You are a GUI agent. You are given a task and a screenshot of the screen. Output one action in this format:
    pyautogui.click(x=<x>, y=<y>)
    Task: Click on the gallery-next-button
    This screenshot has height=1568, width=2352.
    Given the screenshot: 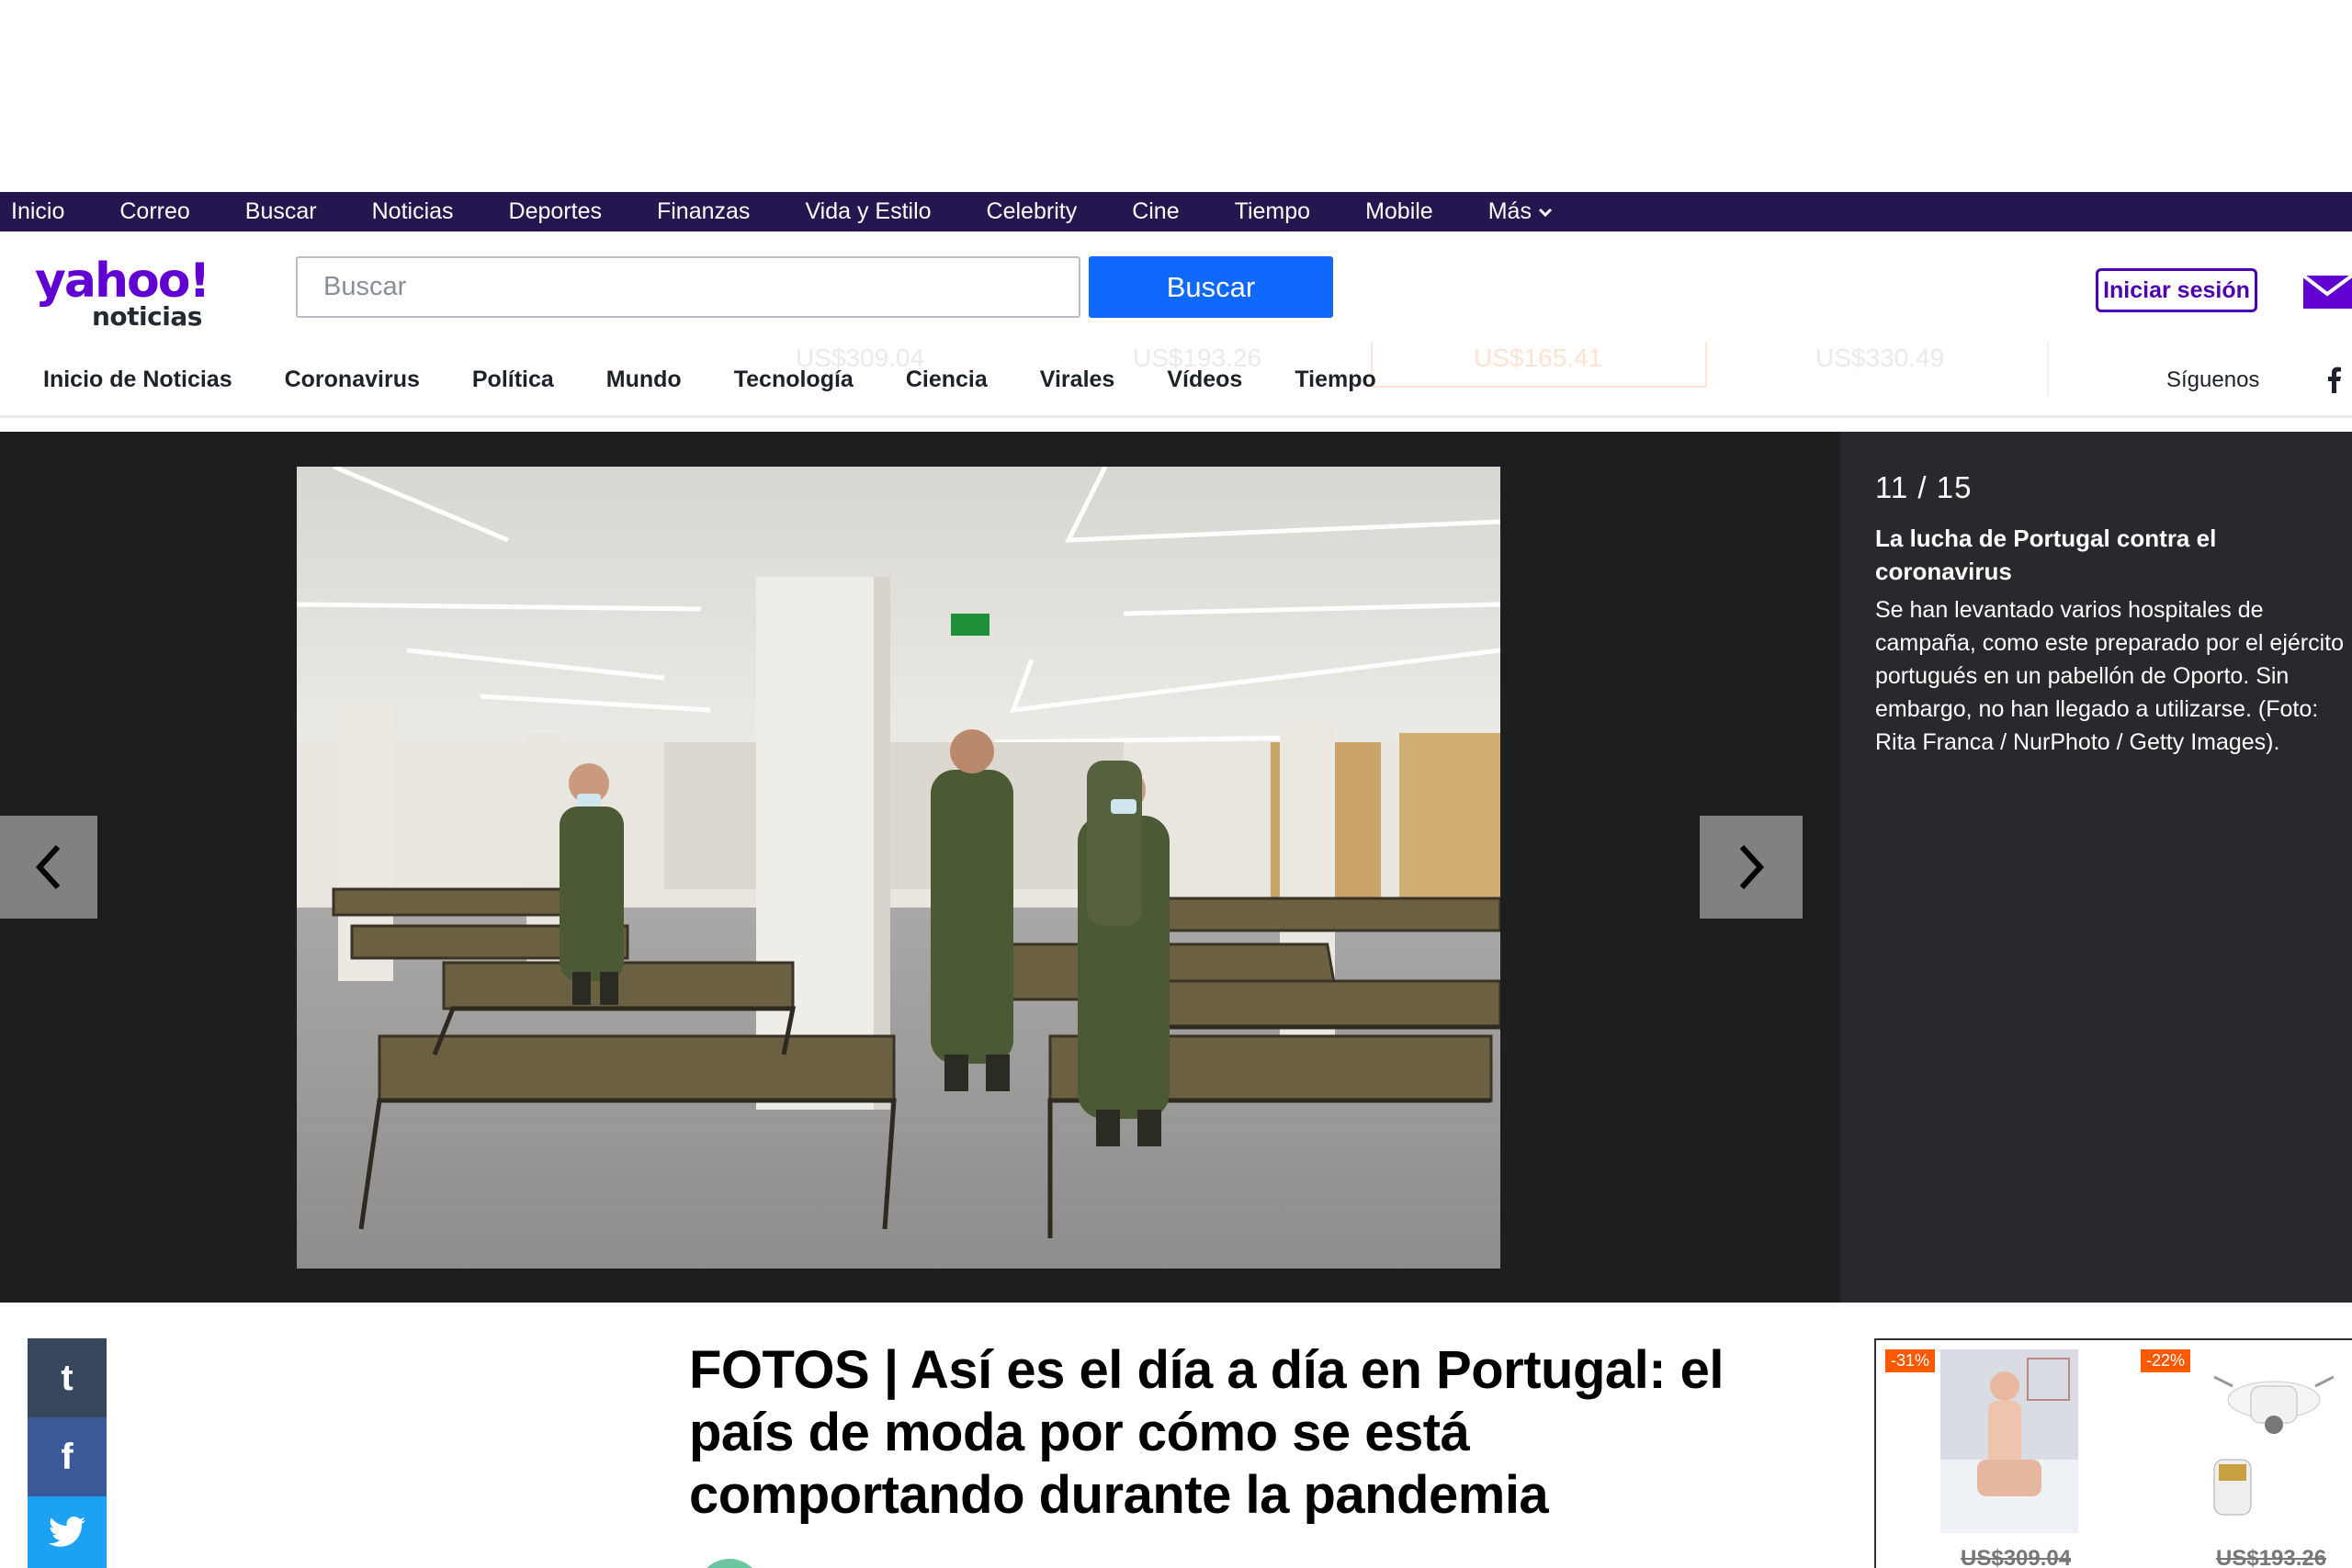 What is the action you would take?
    pyautogui.click(x=1751, y=867)
    